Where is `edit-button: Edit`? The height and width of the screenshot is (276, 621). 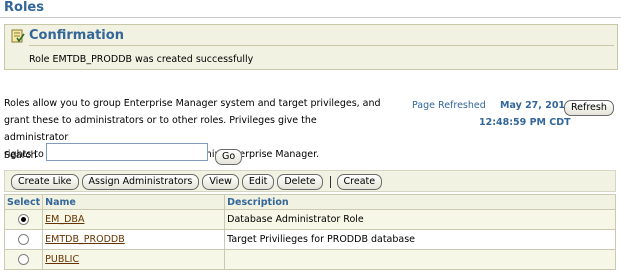
edit-button: Edit is located at coordinates (258, 182).